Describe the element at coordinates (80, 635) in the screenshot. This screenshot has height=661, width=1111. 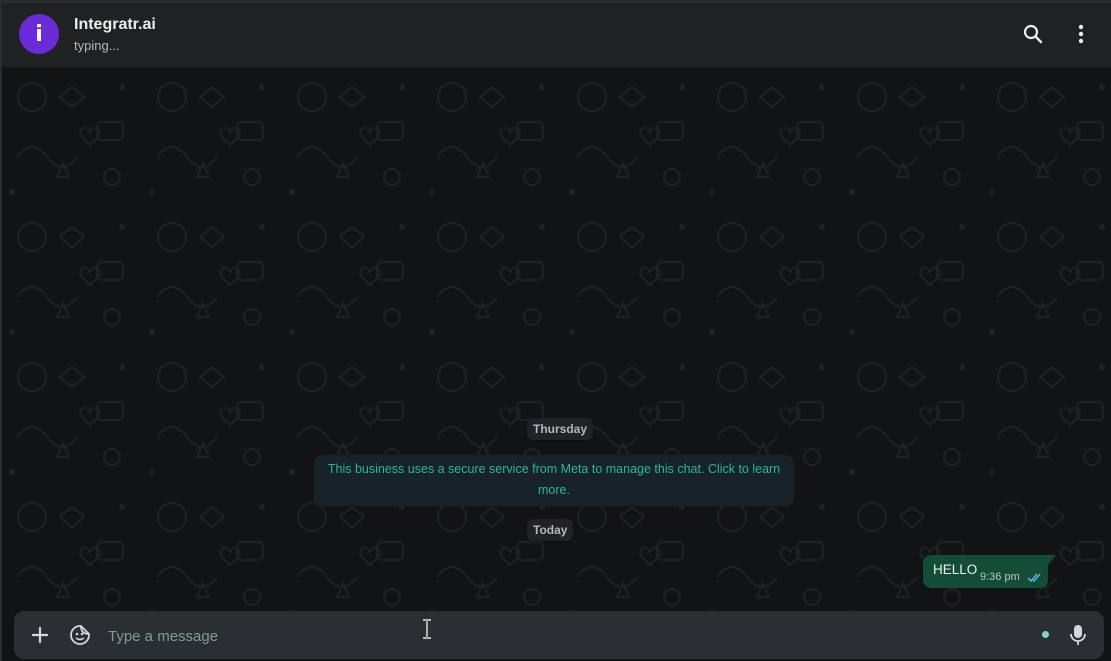
I see `sticker-icon` at that location.